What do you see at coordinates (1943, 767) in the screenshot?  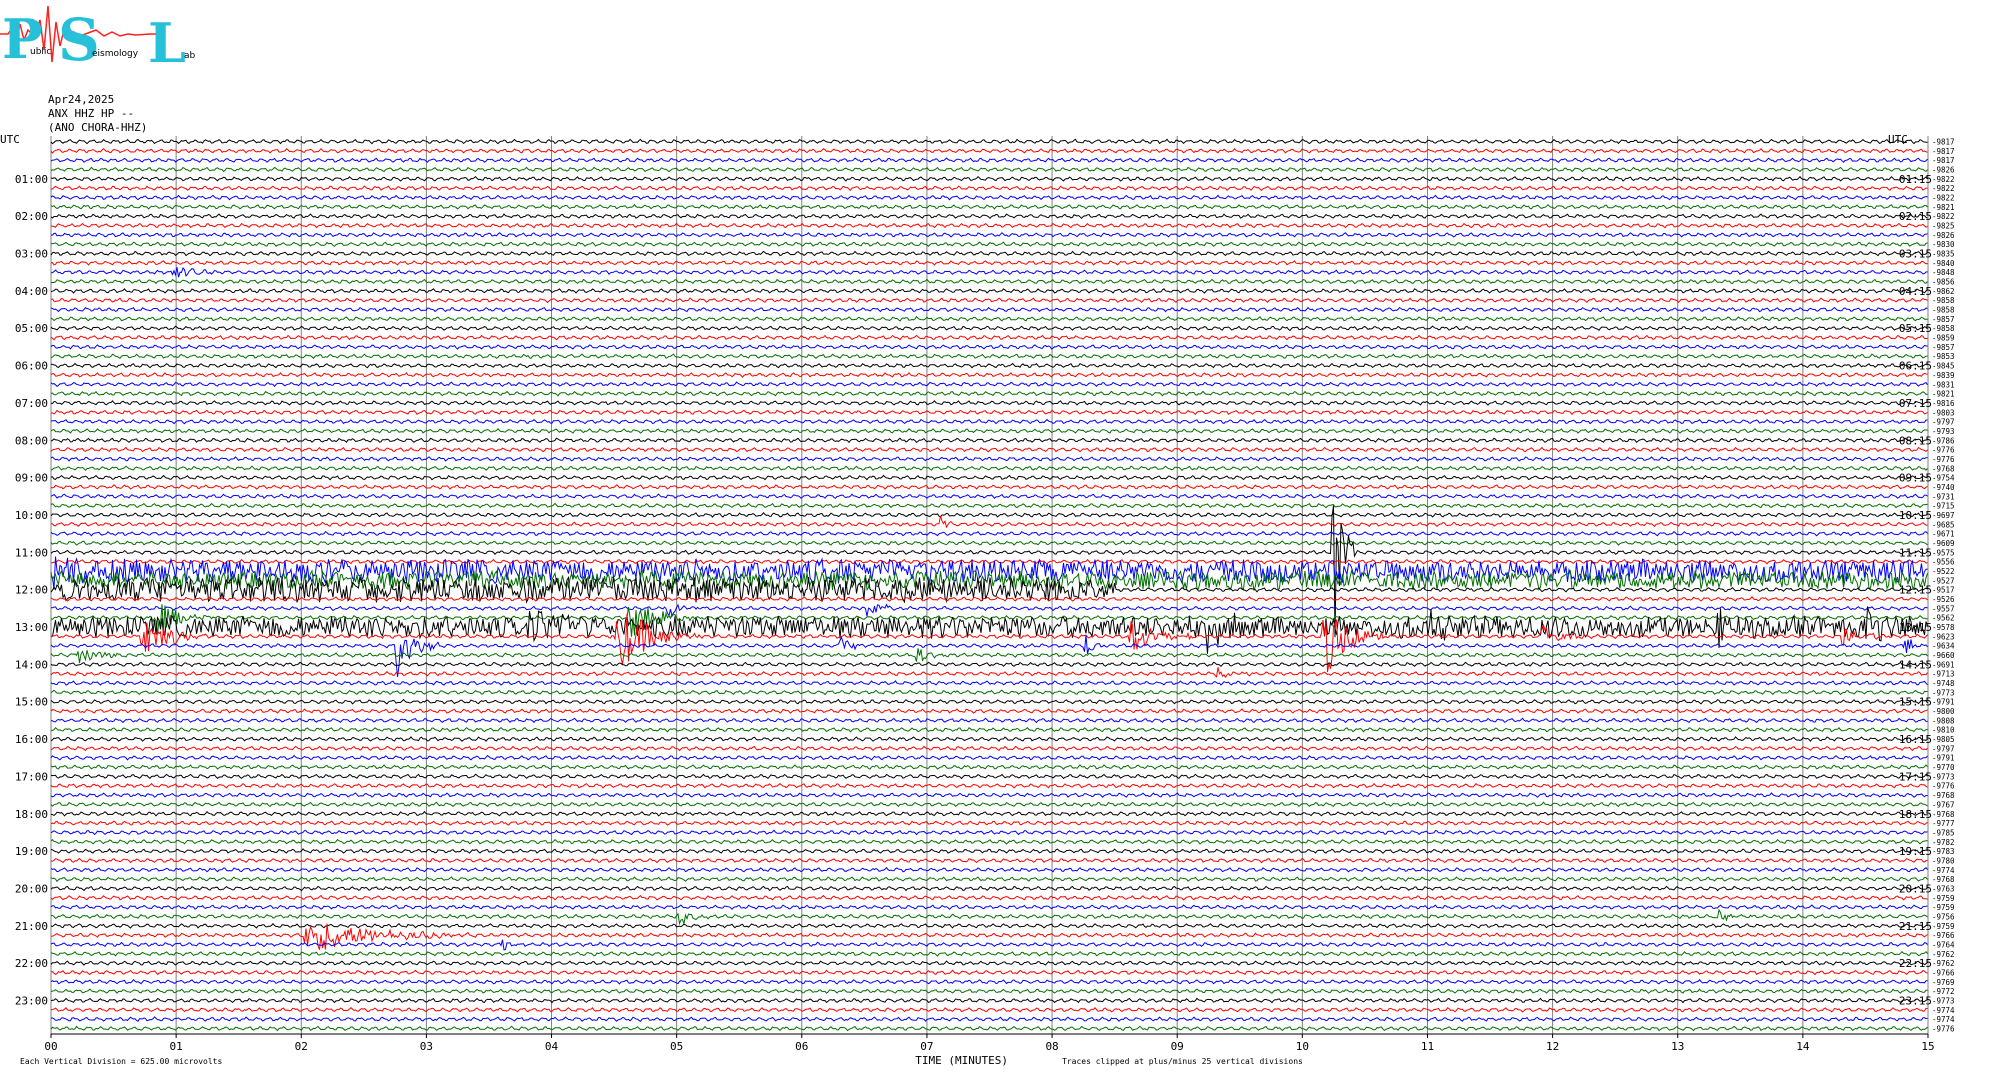 I see `trace-offset-label: -9770` at bounding box center [1943, 767].